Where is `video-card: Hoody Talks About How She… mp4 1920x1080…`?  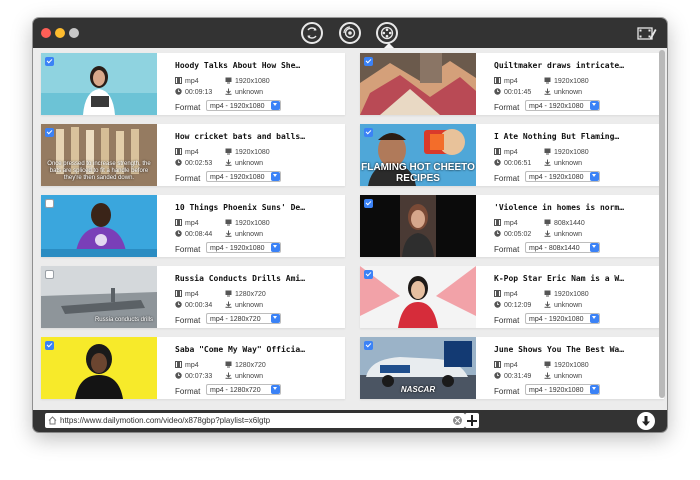
video-card: Hoody Talks About How She… mp4 1920x1080… is located at coordinates (193, 84).